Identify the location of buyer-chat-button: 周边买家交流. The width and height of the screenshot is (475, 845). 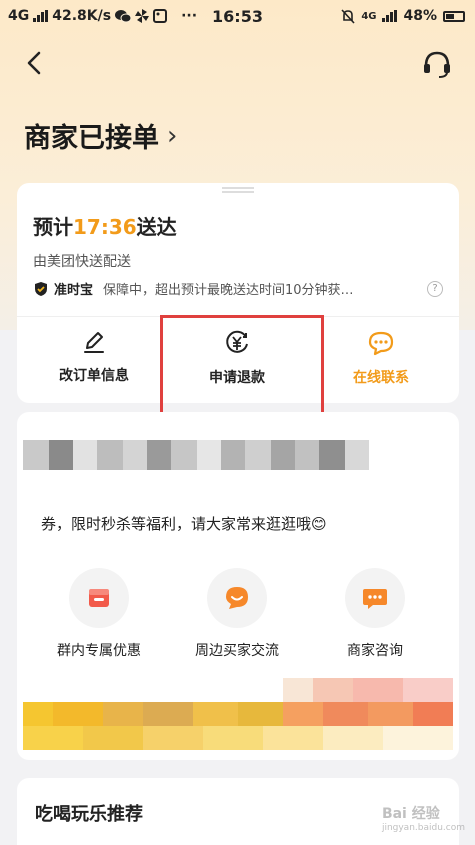
(237, 614).